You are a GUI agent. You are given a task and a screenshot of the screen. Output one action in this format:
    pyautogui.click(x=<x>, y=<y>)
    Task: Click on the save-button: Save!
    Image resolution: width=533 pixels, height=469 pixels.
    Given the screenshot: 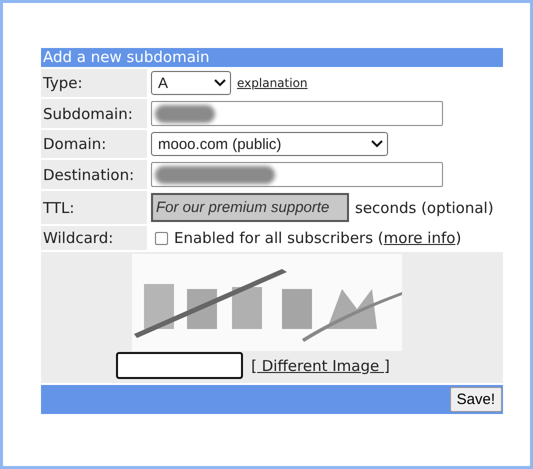 What is the action you would take?
    pyautogui.click(x=476, y=399)
    